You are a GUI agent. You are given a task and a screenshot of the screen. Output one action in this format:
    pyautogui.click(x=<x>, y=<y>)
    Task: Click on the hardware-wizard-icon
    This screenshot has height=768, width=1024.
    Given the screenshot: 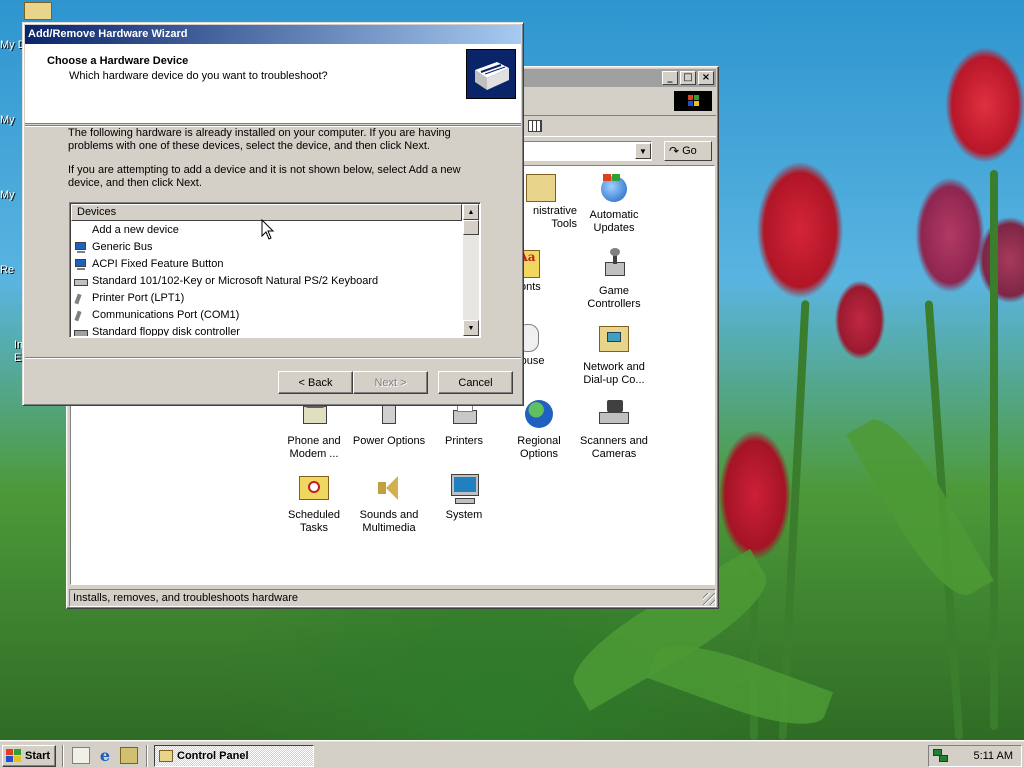 What is the action you would take?
    pyautogui.click(x=491, y=74)
    